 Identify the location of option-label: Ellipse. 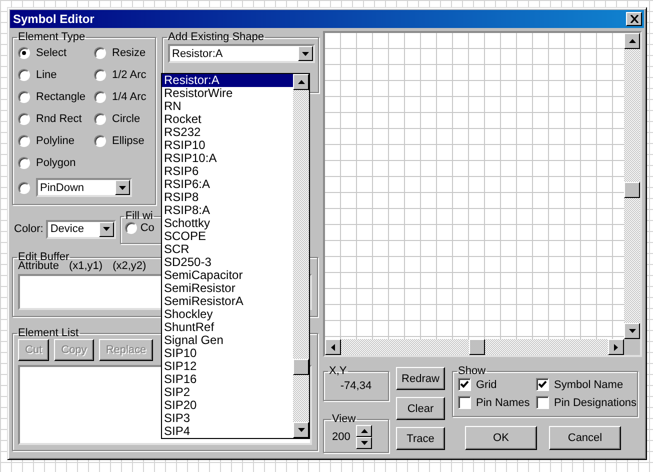
(128, 141).